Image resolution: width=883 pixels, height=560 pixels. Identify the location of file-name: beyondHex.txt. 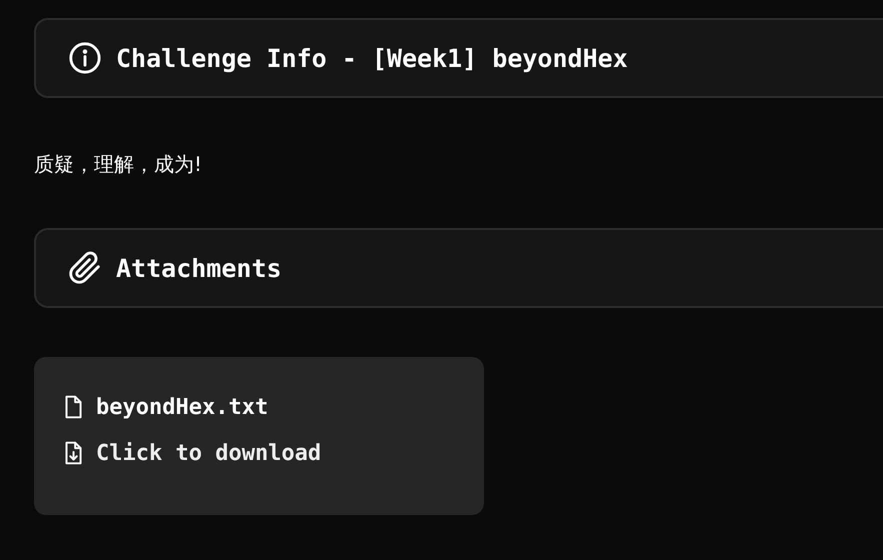
(182, 407).